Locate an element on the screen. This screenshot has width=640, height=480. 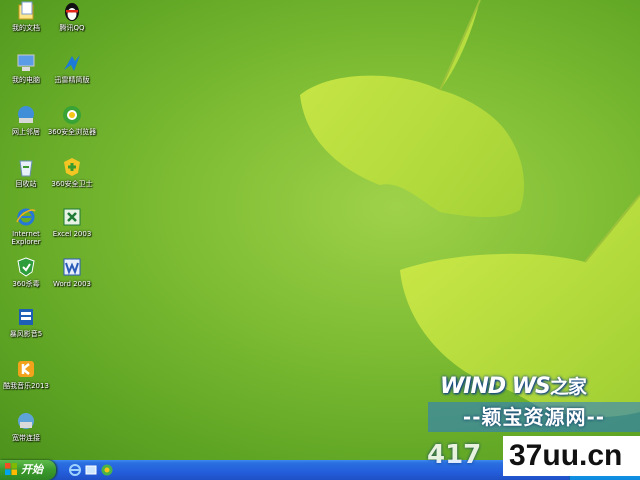
desktop-icon-kuwo: 酷我音乐2013 is located at coordinates (26, 374).